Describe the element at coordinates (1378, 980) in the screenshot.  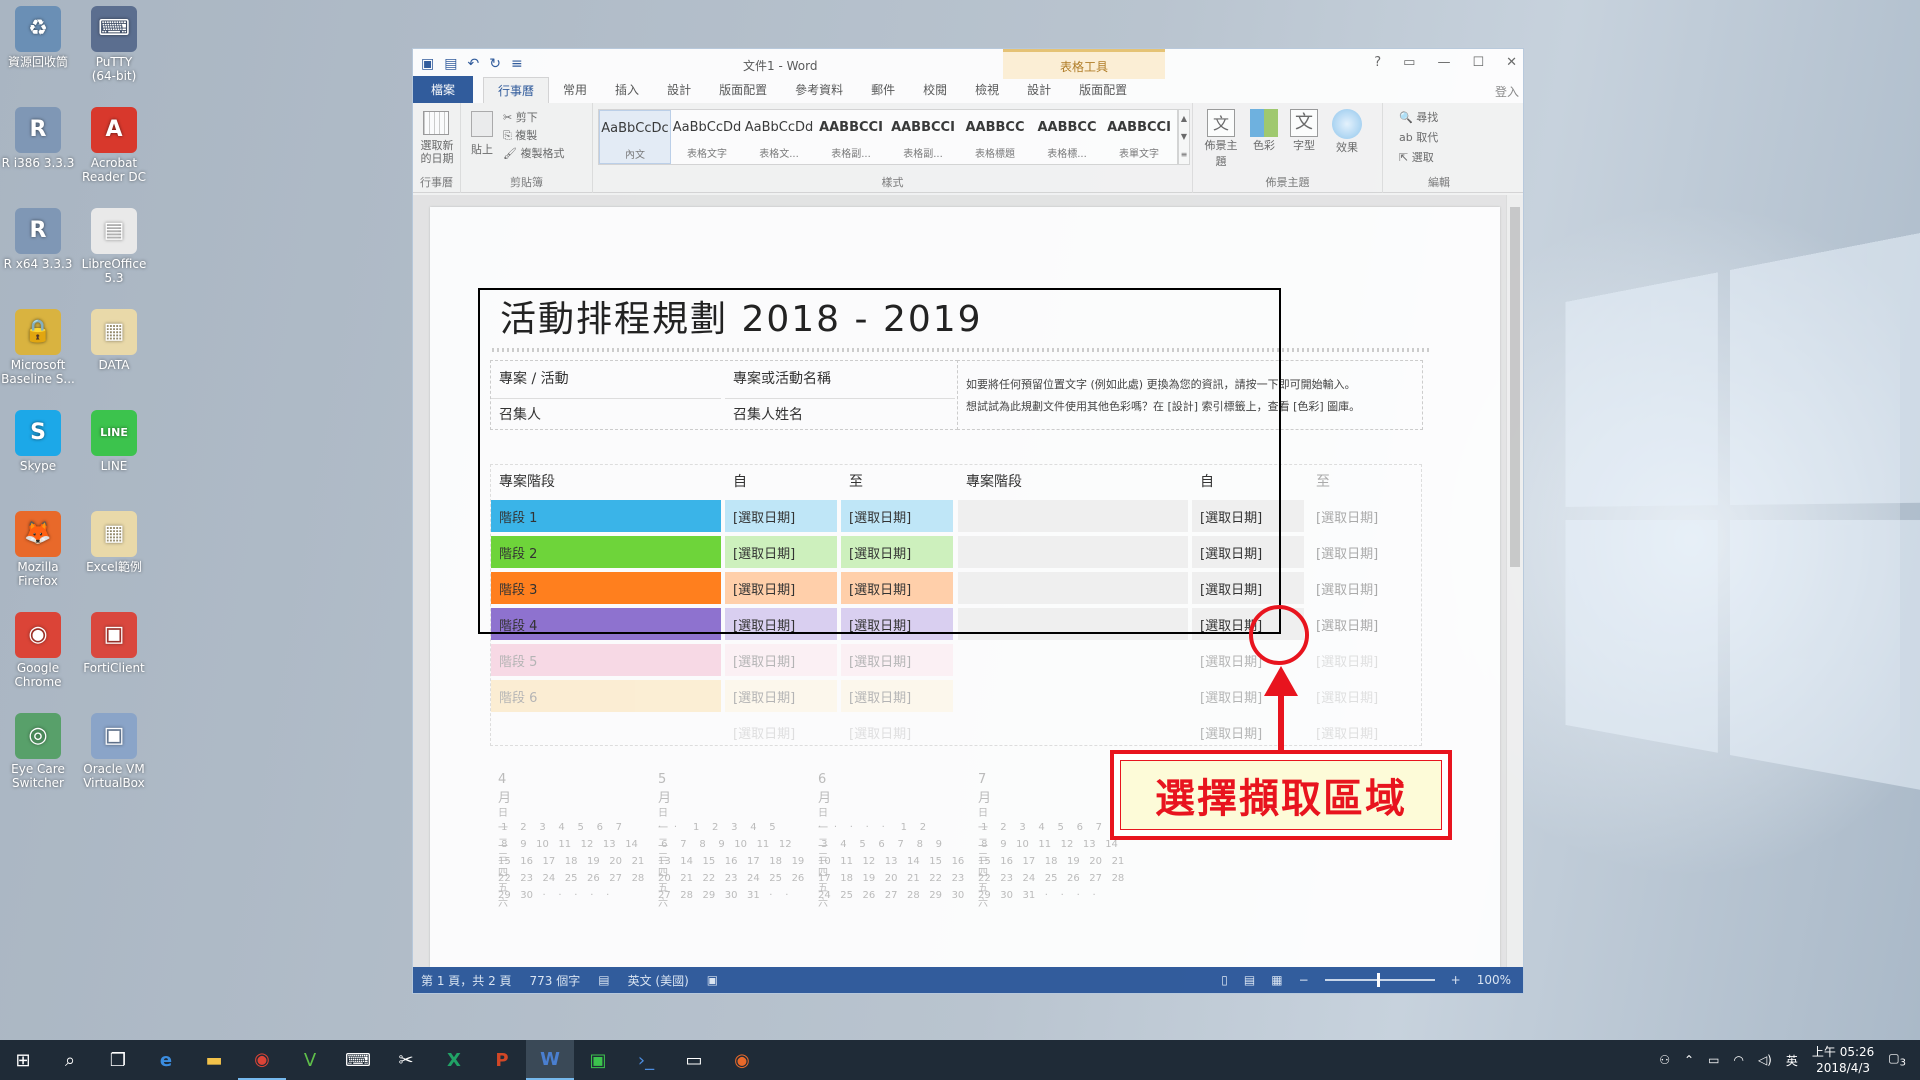
I see `zoom-slider-handle` at that location.